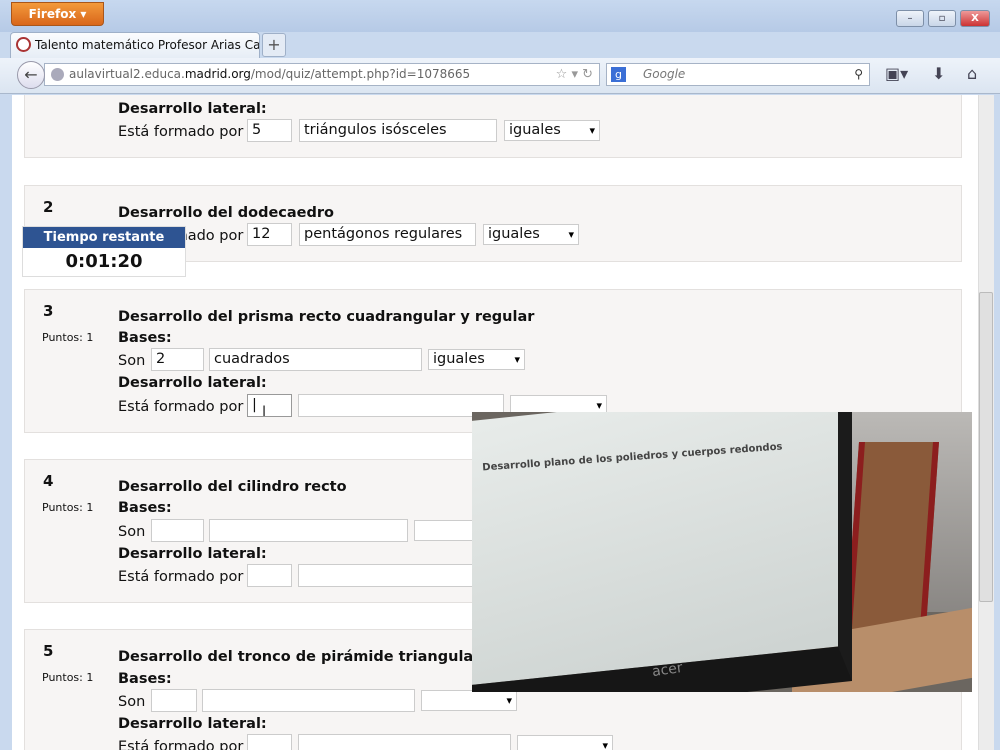 Image resolution: width=1000 pixels, height=750 pixels. What do you see at coordinates (104, 237) in the screenshot?
I see `timer-label: Tiempo restante` at bounding box center [104, 237].